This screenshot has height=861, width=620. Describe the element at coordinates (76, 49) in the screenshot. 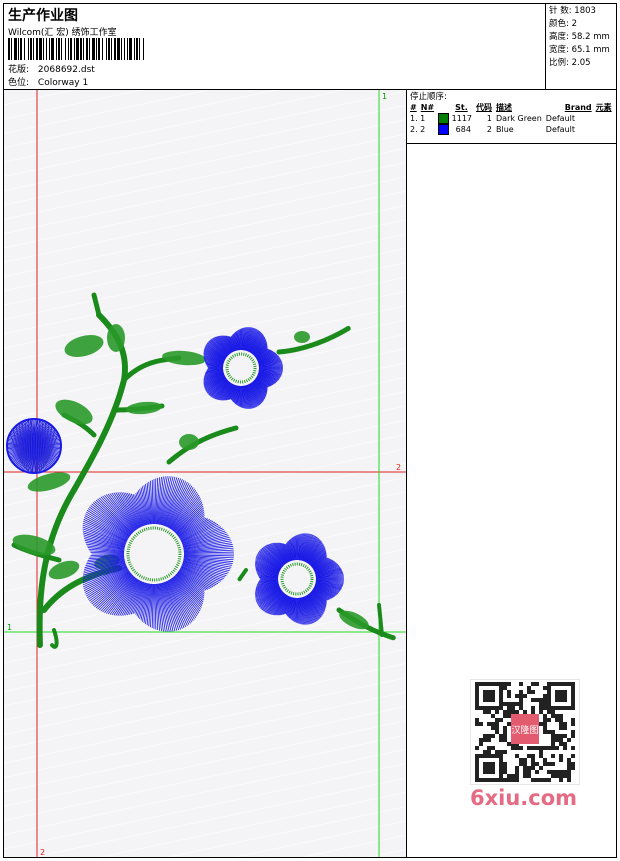

I see `barcode-image` at that location.